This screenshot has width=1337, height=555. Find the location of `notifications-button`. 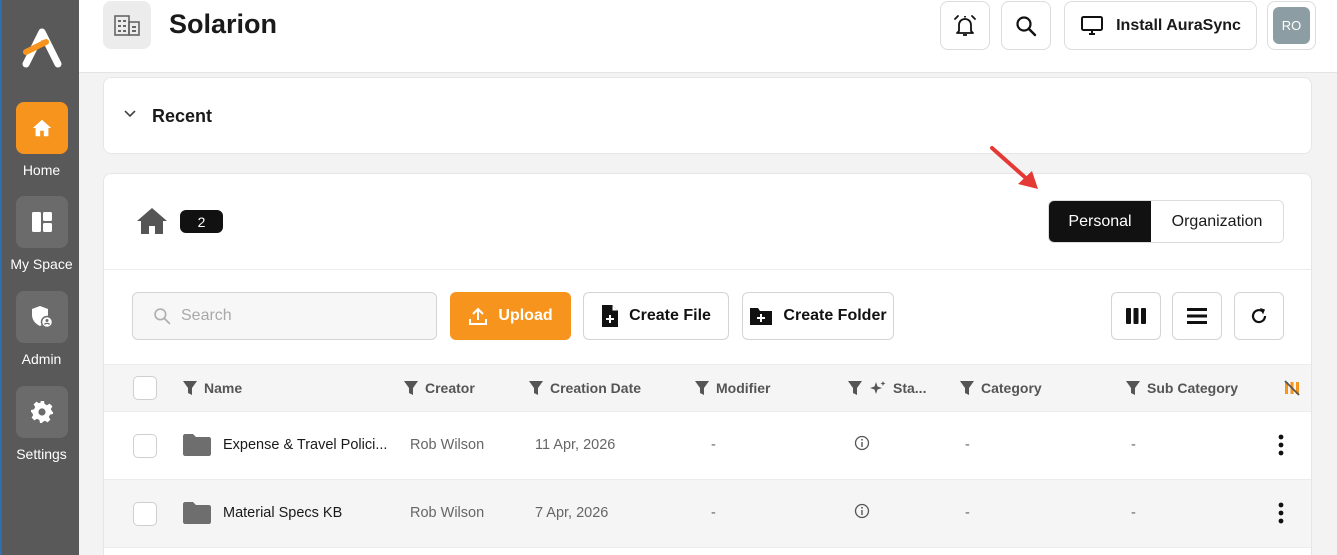

notifications-button is located at coordinates (965, 25).